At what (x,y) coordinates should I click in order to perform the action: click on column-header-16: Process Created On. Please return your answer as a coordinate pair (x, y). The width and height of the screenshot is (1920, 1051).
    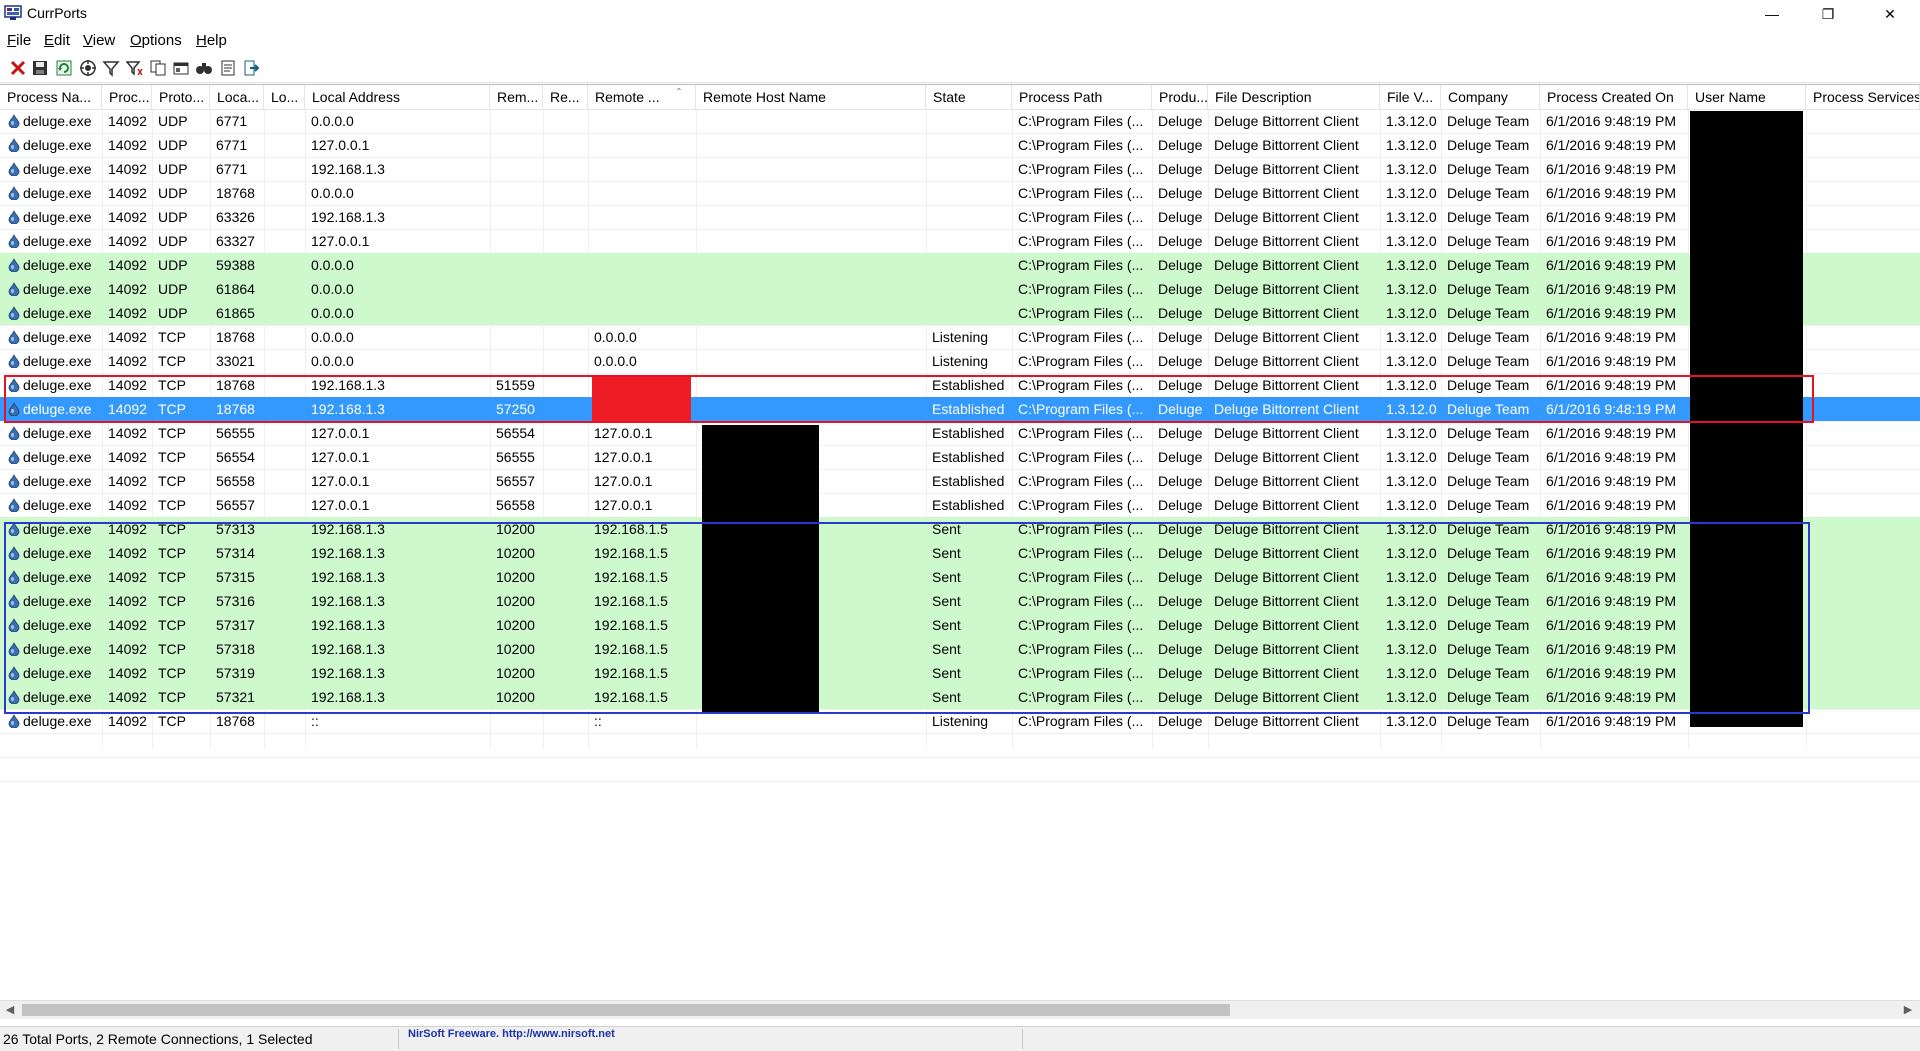
    Looking at the image, I should click on (1614, 97).